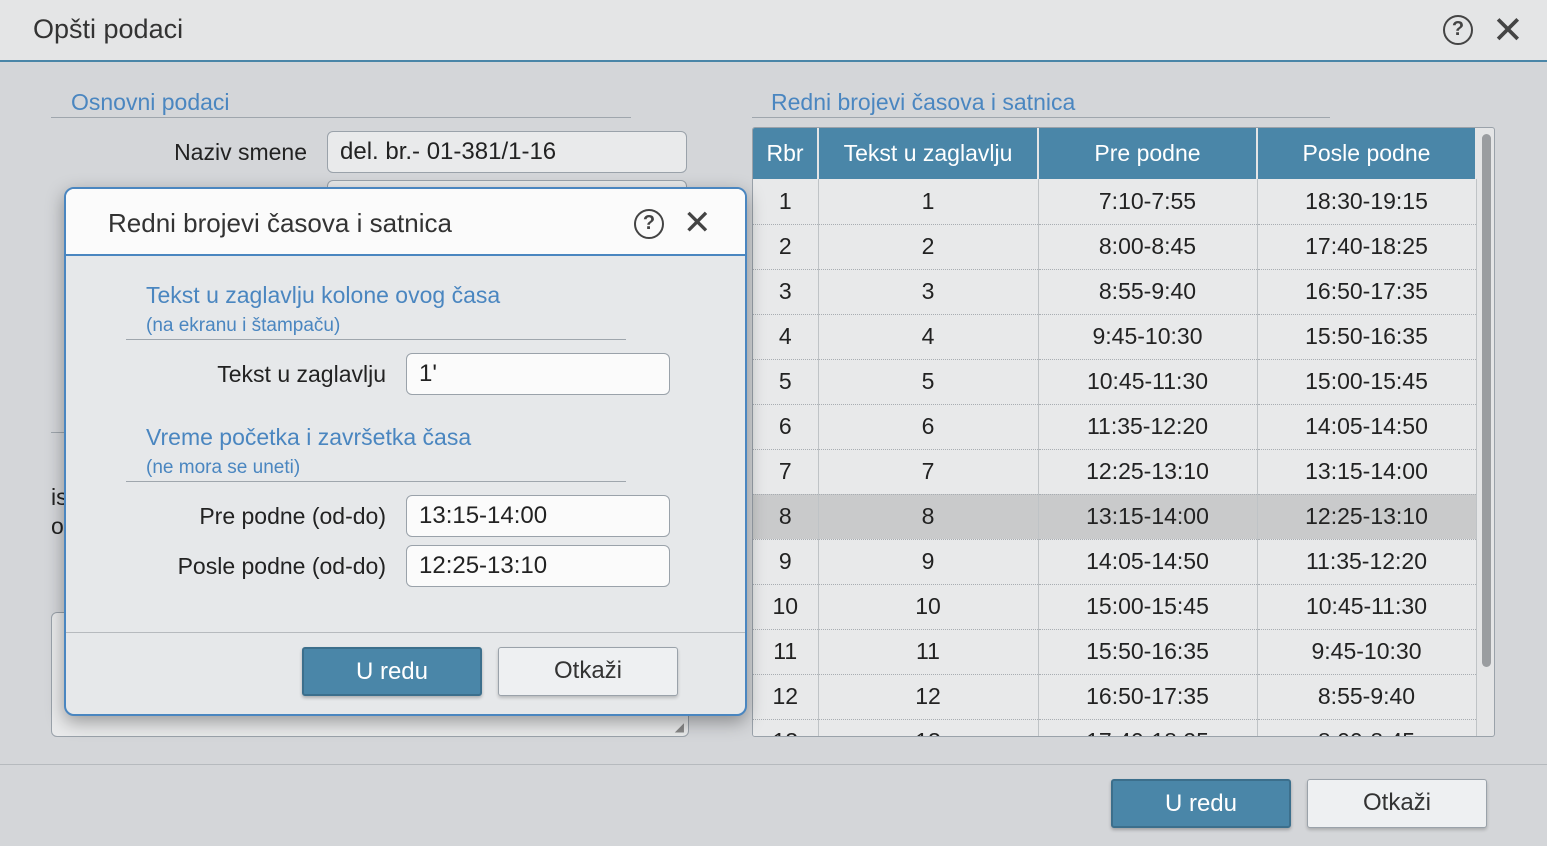 This screenshot has height=846, width=1547. Describe the element at coordinates (57, 526) in the screenshot. I see `partial-text-2: o` at that location.